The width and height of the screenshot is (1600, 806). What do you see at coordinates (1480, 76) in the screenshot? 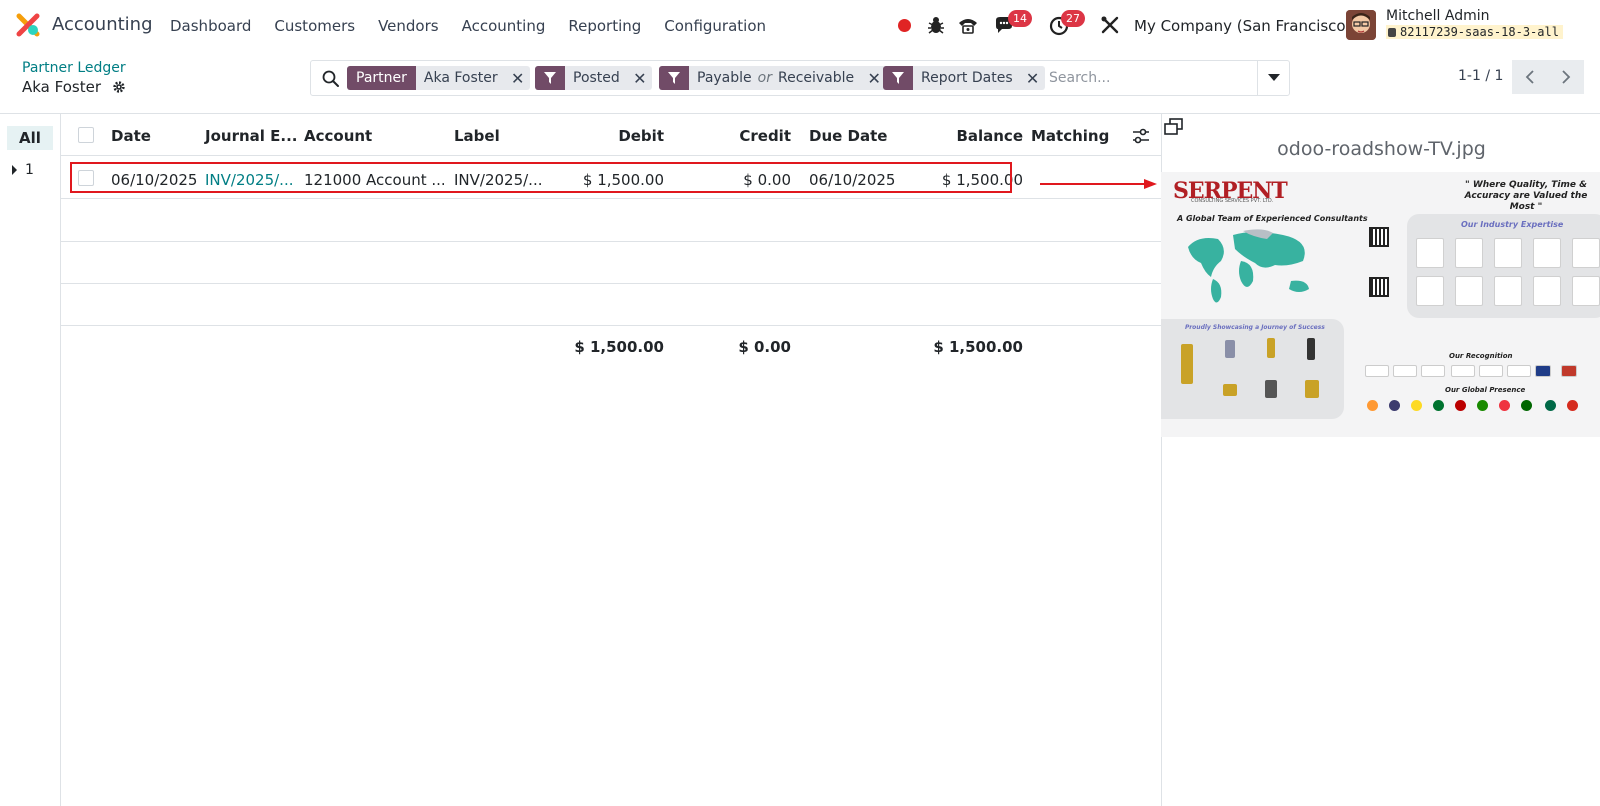
I see `pager-value: 1-1 / 1` at bounding box center [1480, 76].